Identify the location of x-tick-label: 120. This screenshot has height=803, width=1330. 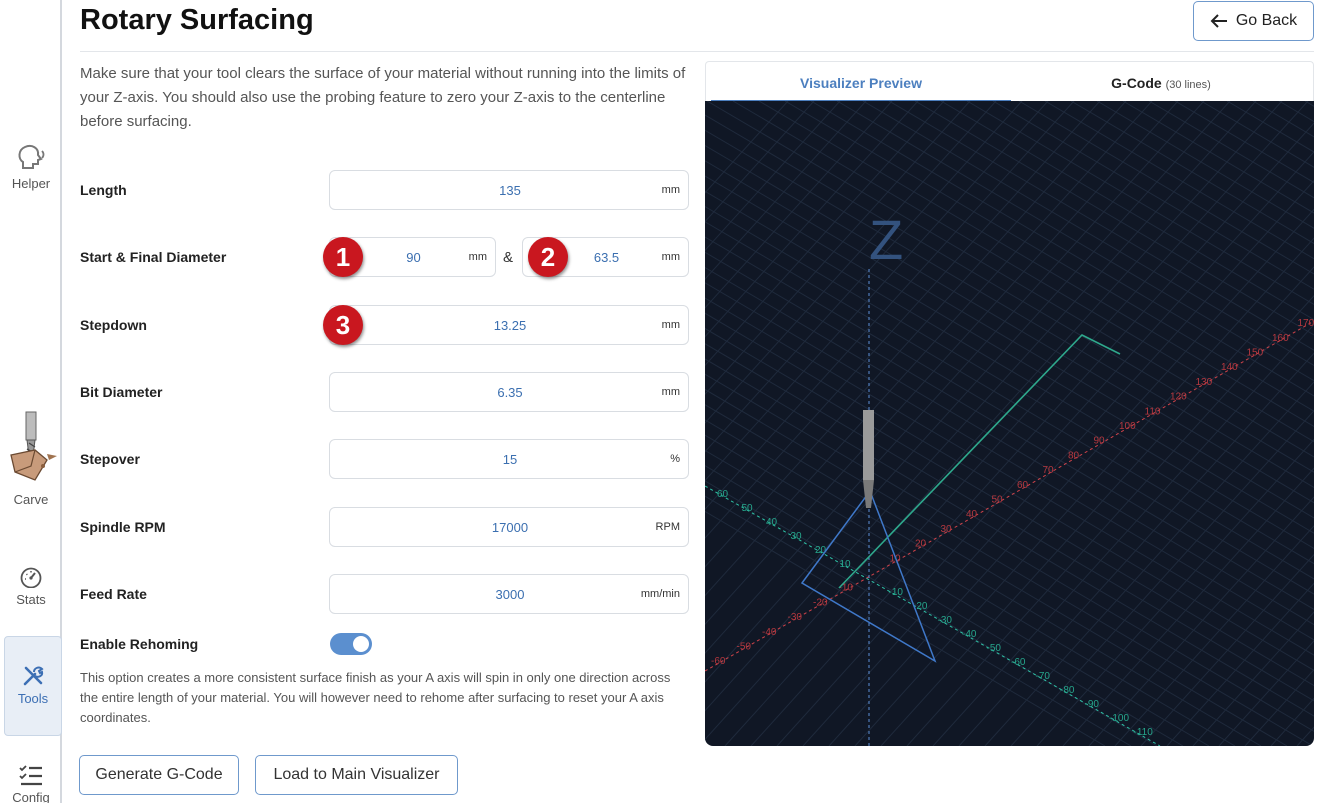
(1178, 397).